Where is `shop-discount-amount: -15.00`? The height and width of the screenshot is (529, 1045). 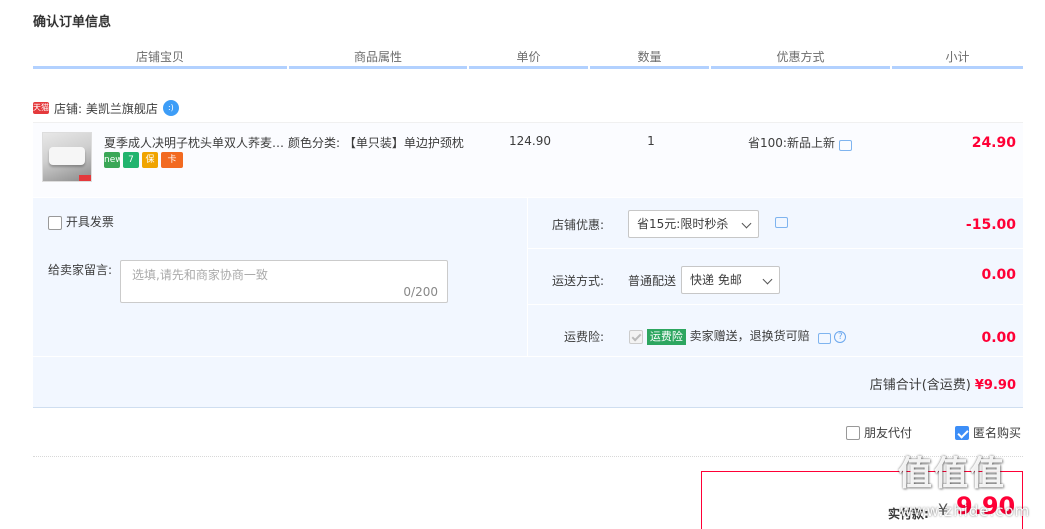
shop-discount-amount: -15.00 is located at coordinates (990, 225).